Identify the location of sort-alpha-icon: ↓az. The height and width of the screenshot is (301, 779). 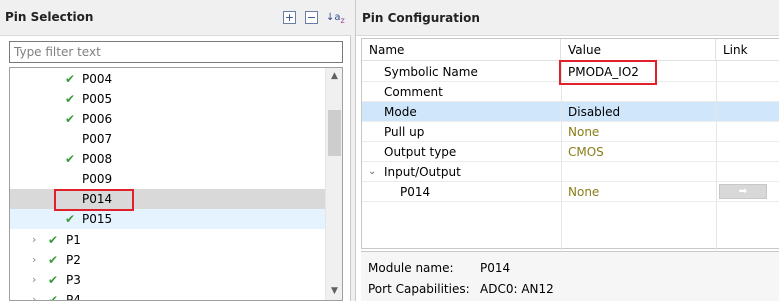
(335, 18).